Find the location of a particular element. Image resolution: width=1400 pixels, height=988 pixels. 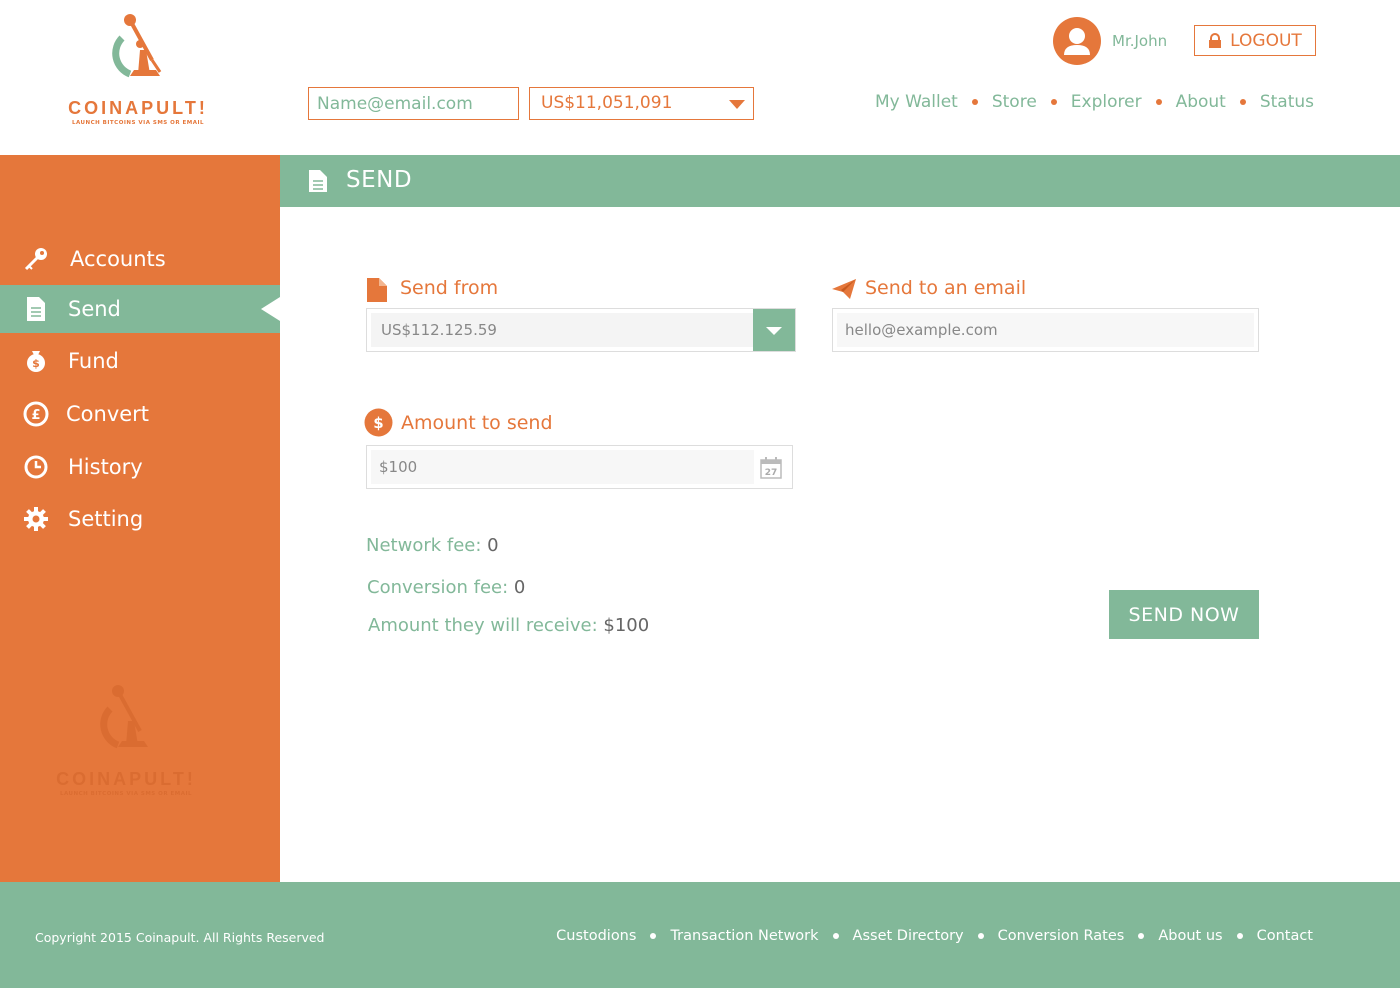

footer-link-about-us: About us is located at coordinates (1190, 936).